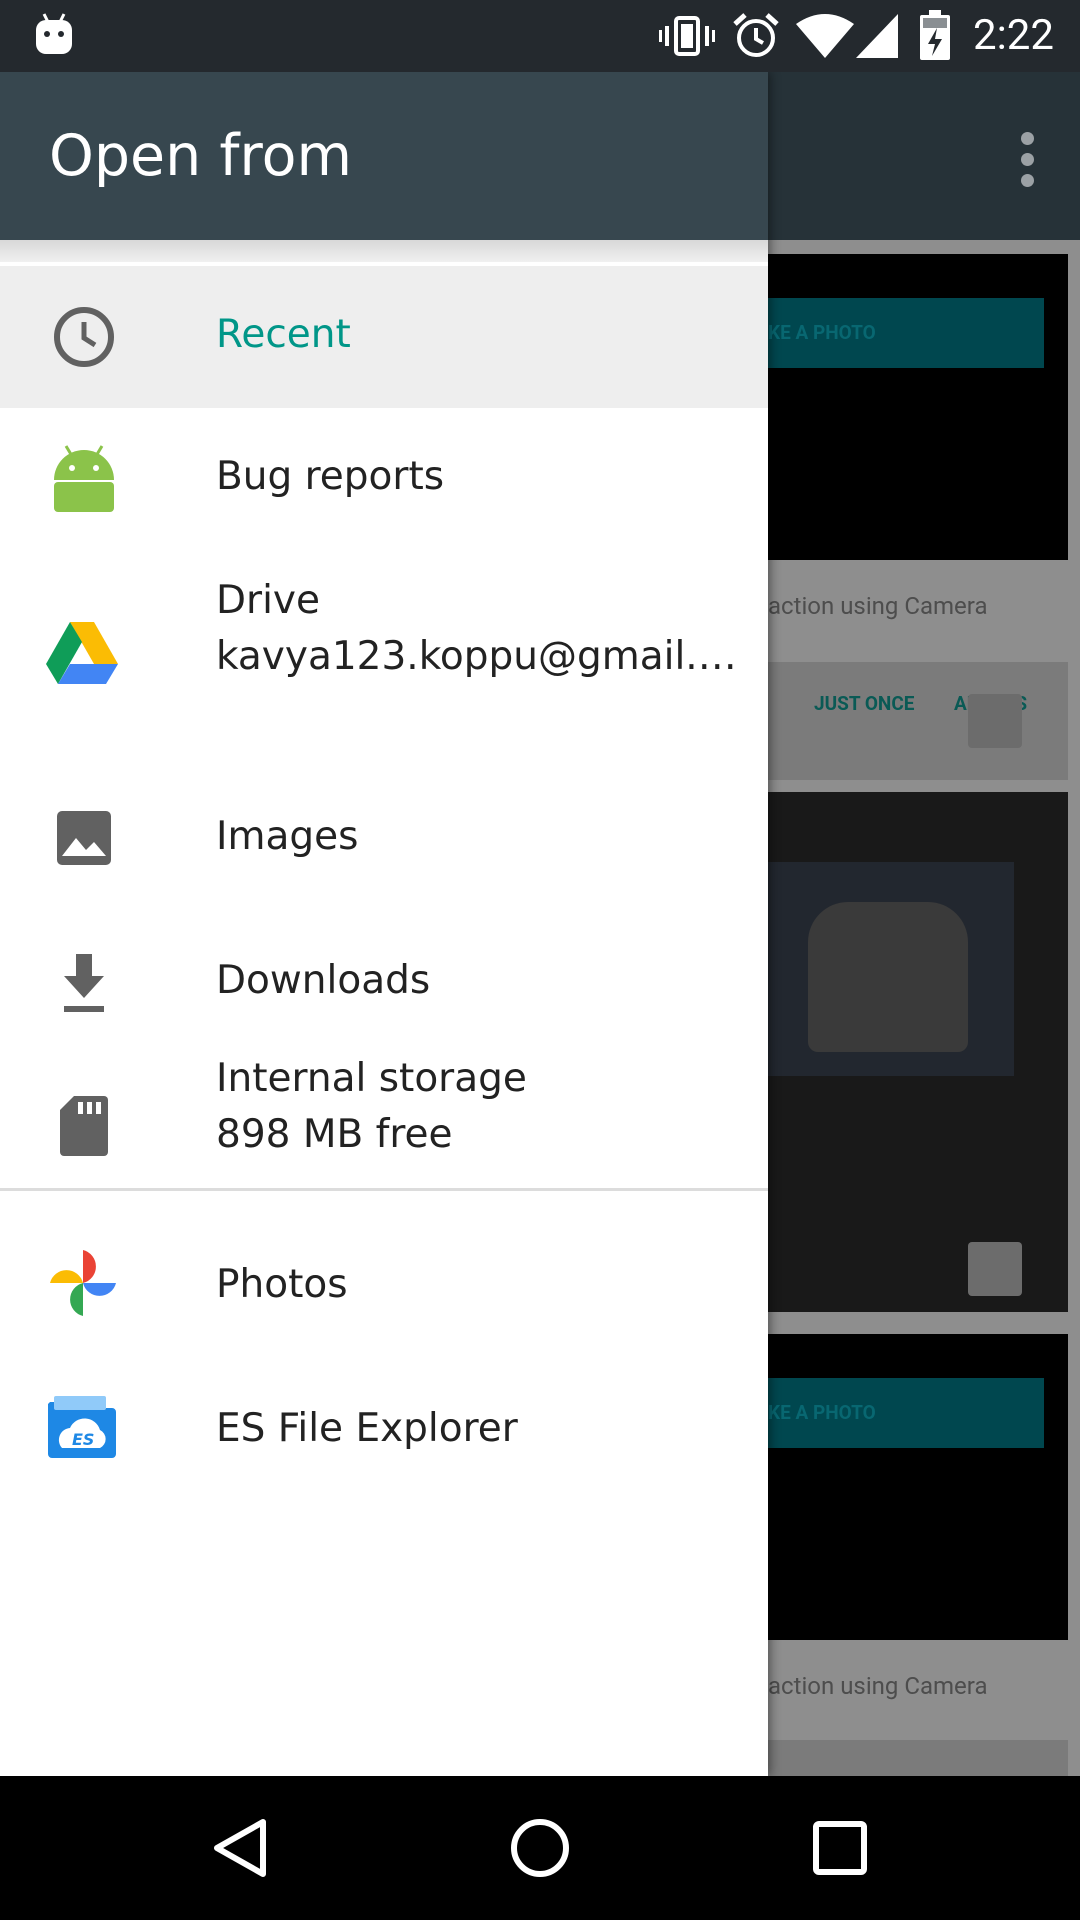 The image size is (1080, 1920). Describe the element at coordinates (918, 721) in the screenshot. I see `background-strip: JUST ONCE ALWAYS` at that location.